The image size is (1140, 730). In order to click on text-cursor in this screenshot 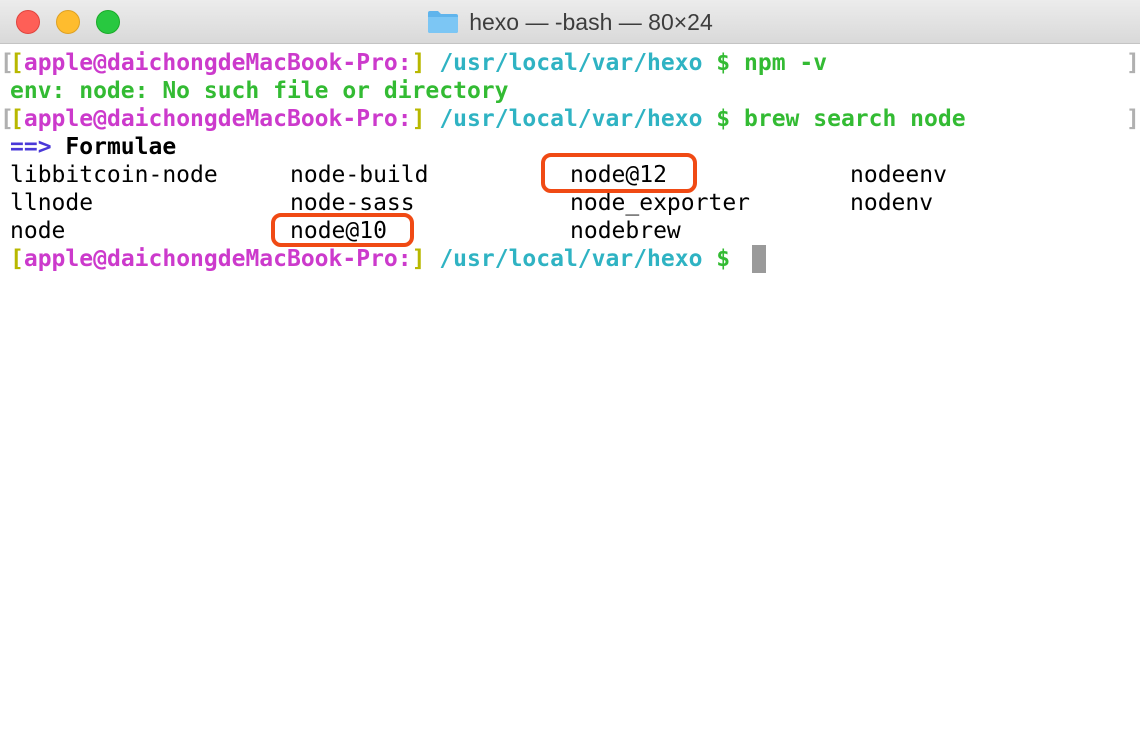, I will do `click(759, 259)`.